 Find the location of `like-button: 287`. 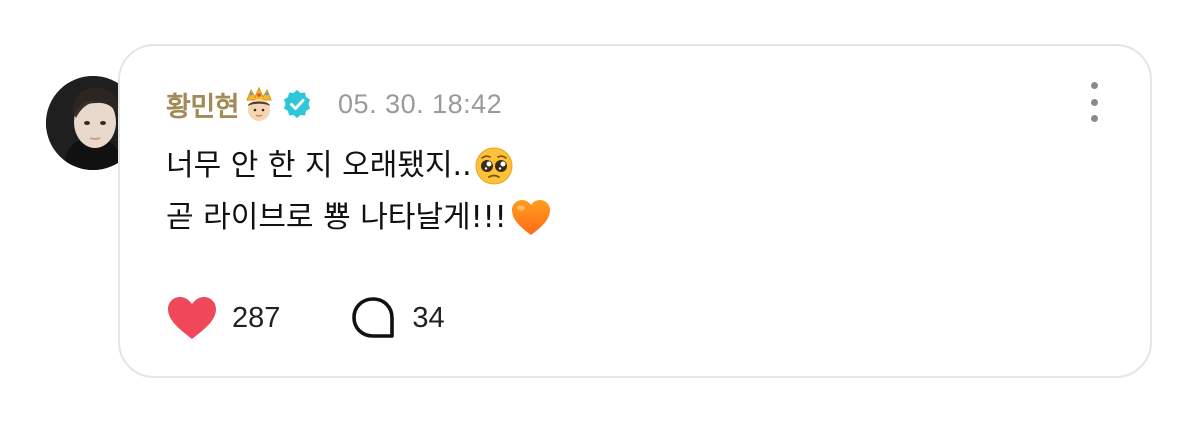

like-button: 287 is located at coordinates (223, 318).